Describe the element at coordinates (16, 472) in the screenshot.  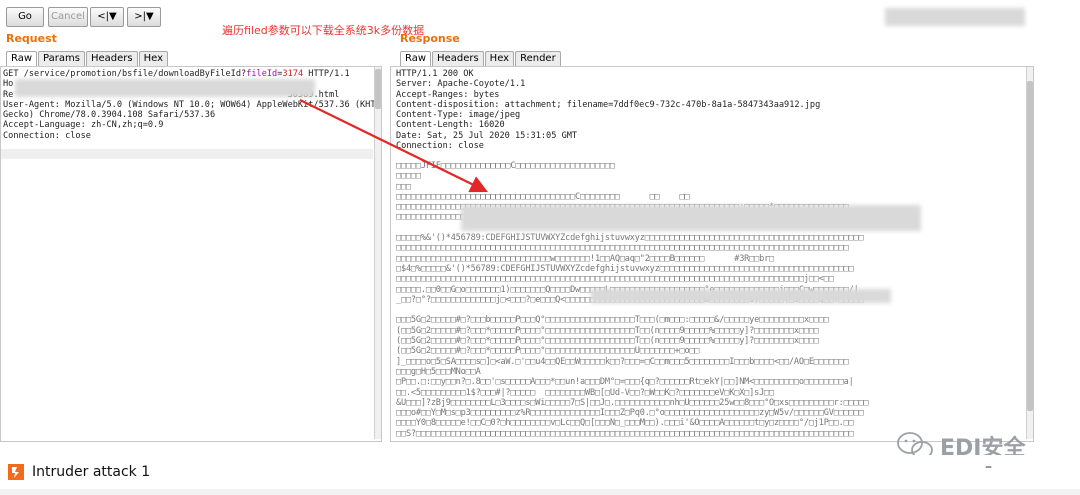
I see `burp-logo-icon` at that location.